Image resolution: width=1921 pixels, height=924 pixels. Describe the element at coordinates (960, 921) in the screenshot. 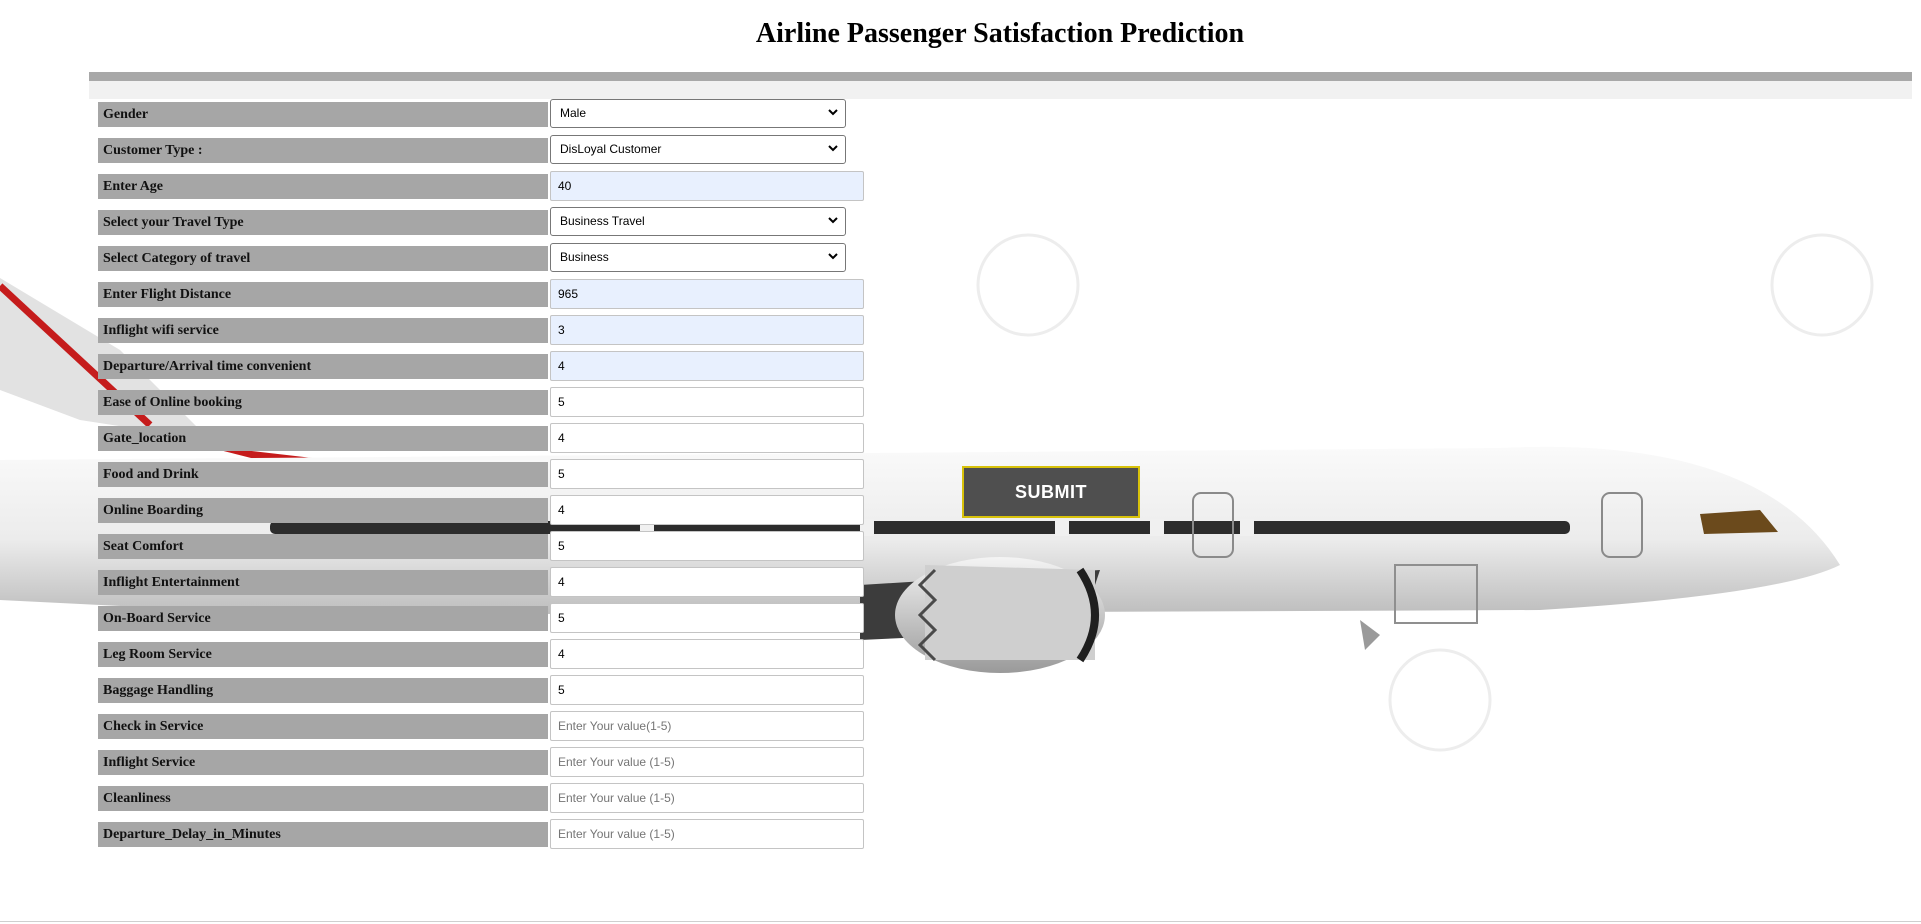

I see `page-divider` at that location.